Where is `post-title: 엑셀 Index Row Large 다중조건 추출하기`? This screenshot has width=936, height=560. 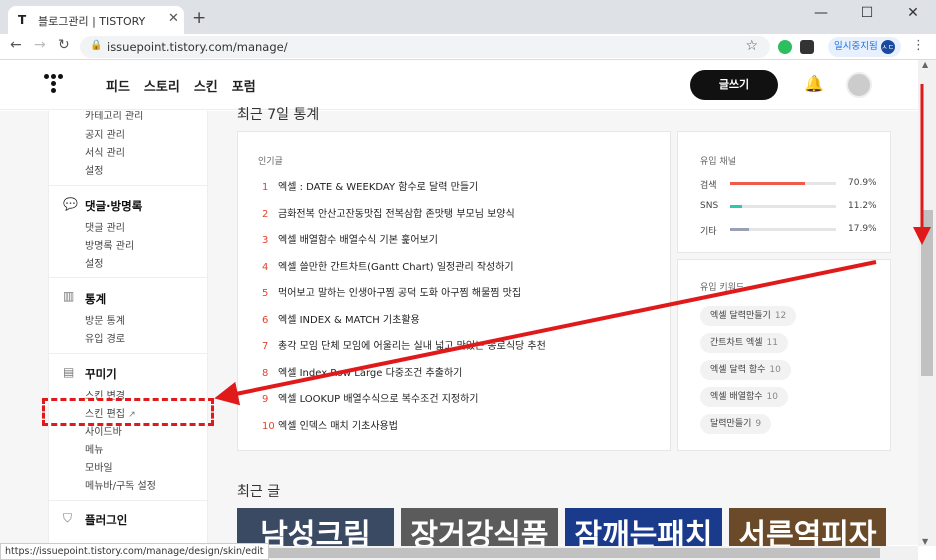
post-title: 엑셀 Index Row Large 다중조건 추출하기 is located at coordinates (370, 373).